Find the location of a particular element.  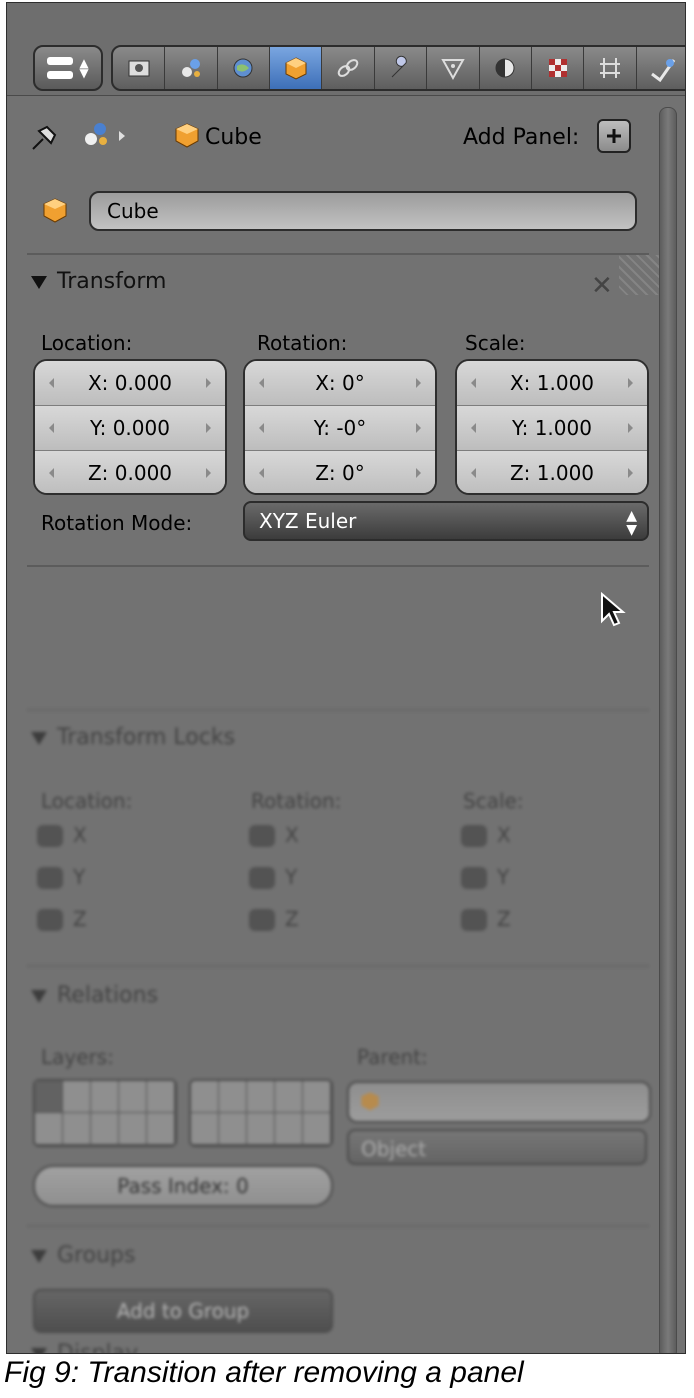

physics-icon is located at coordinates (663, 70).